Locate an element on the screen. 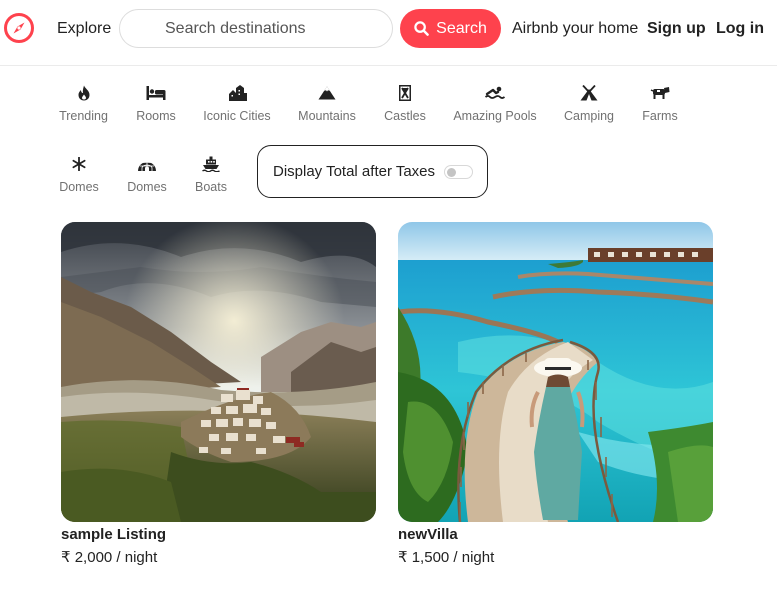 The image size is (777, 601). filter-camping: Camping is located at coordinates (589, 103).